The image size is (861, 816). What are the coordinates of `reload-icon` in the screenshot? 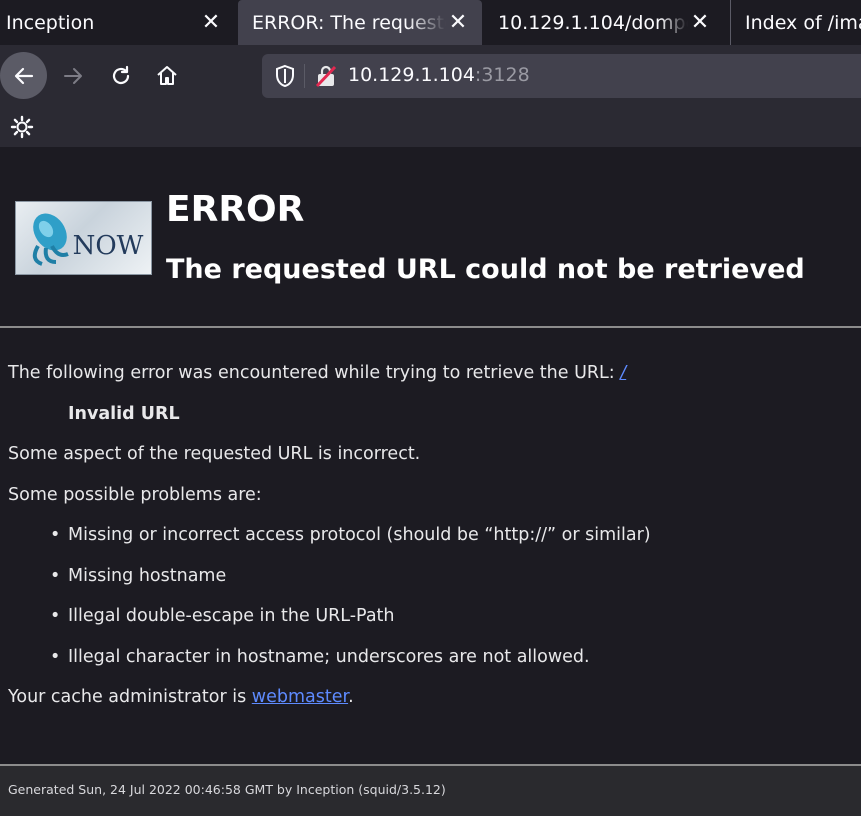 It's located at (121, 75).